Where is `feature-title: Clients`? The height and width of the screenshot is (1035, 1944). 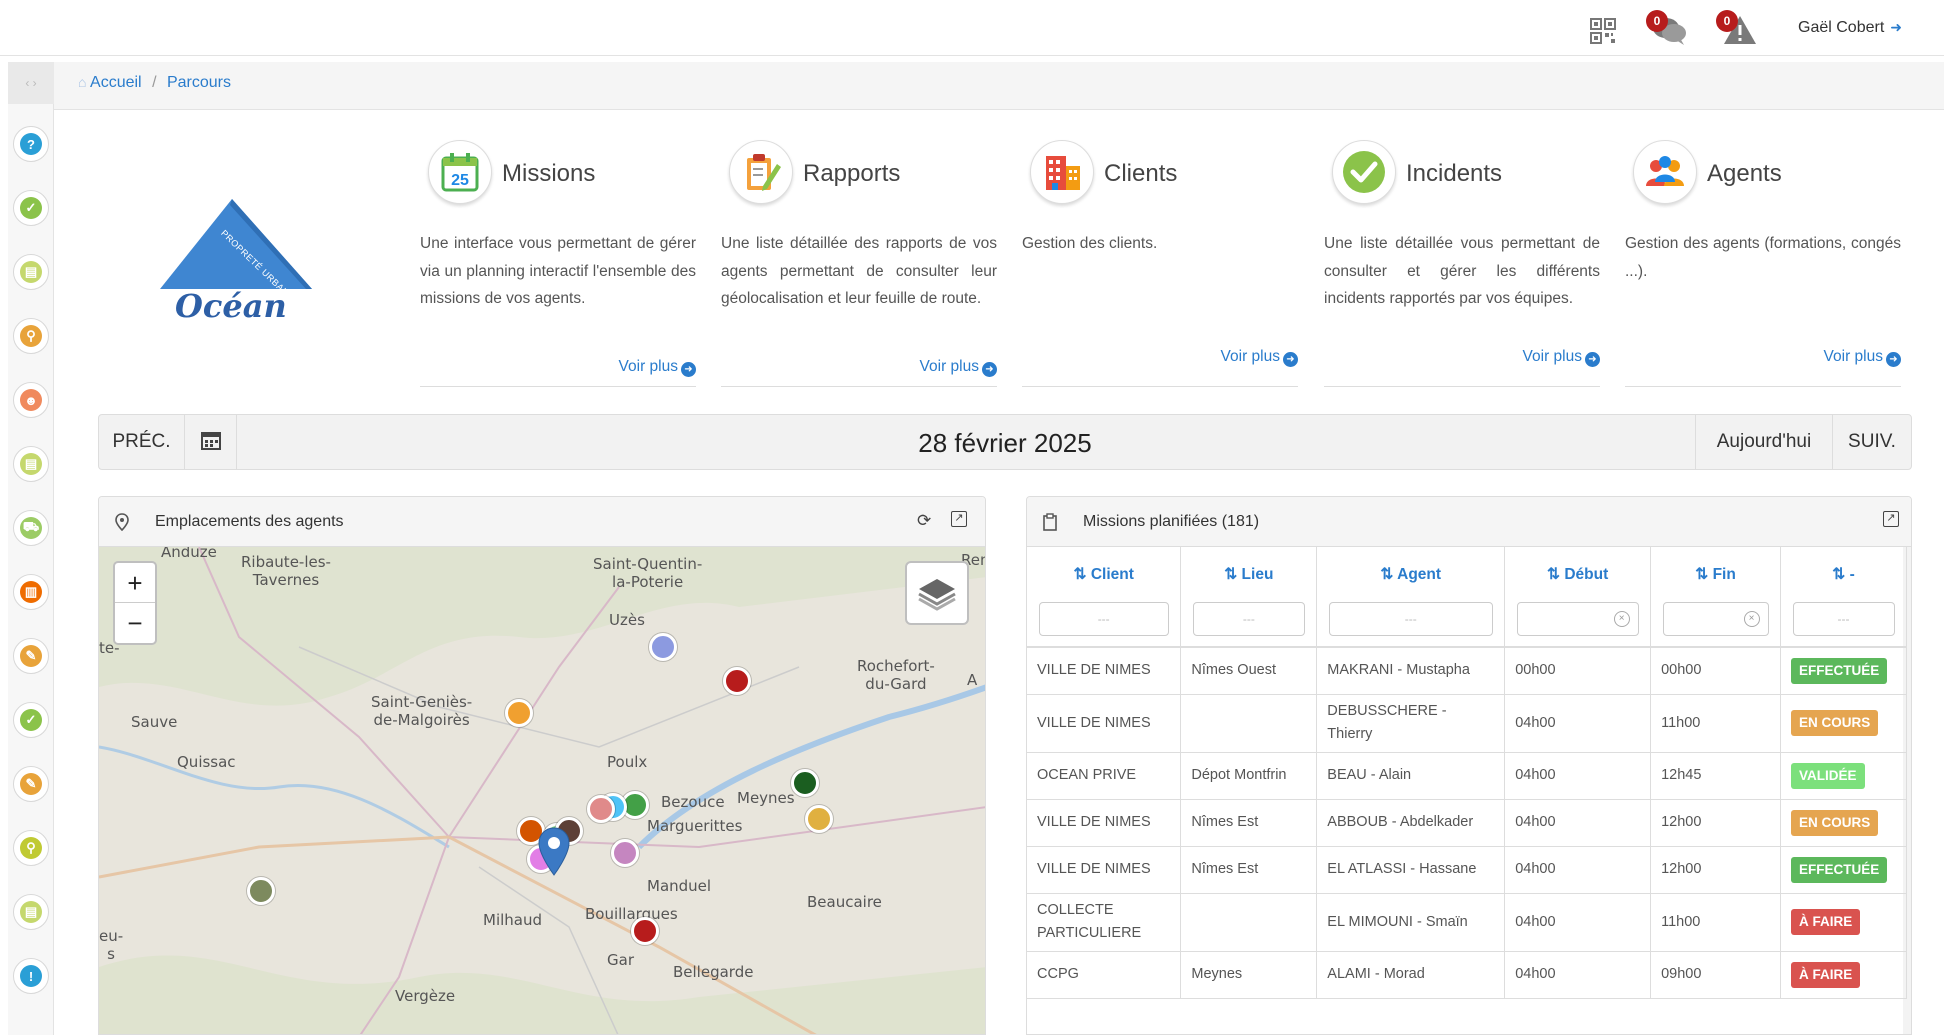
feature-title: Clients is located at coordinates (1140, 174).